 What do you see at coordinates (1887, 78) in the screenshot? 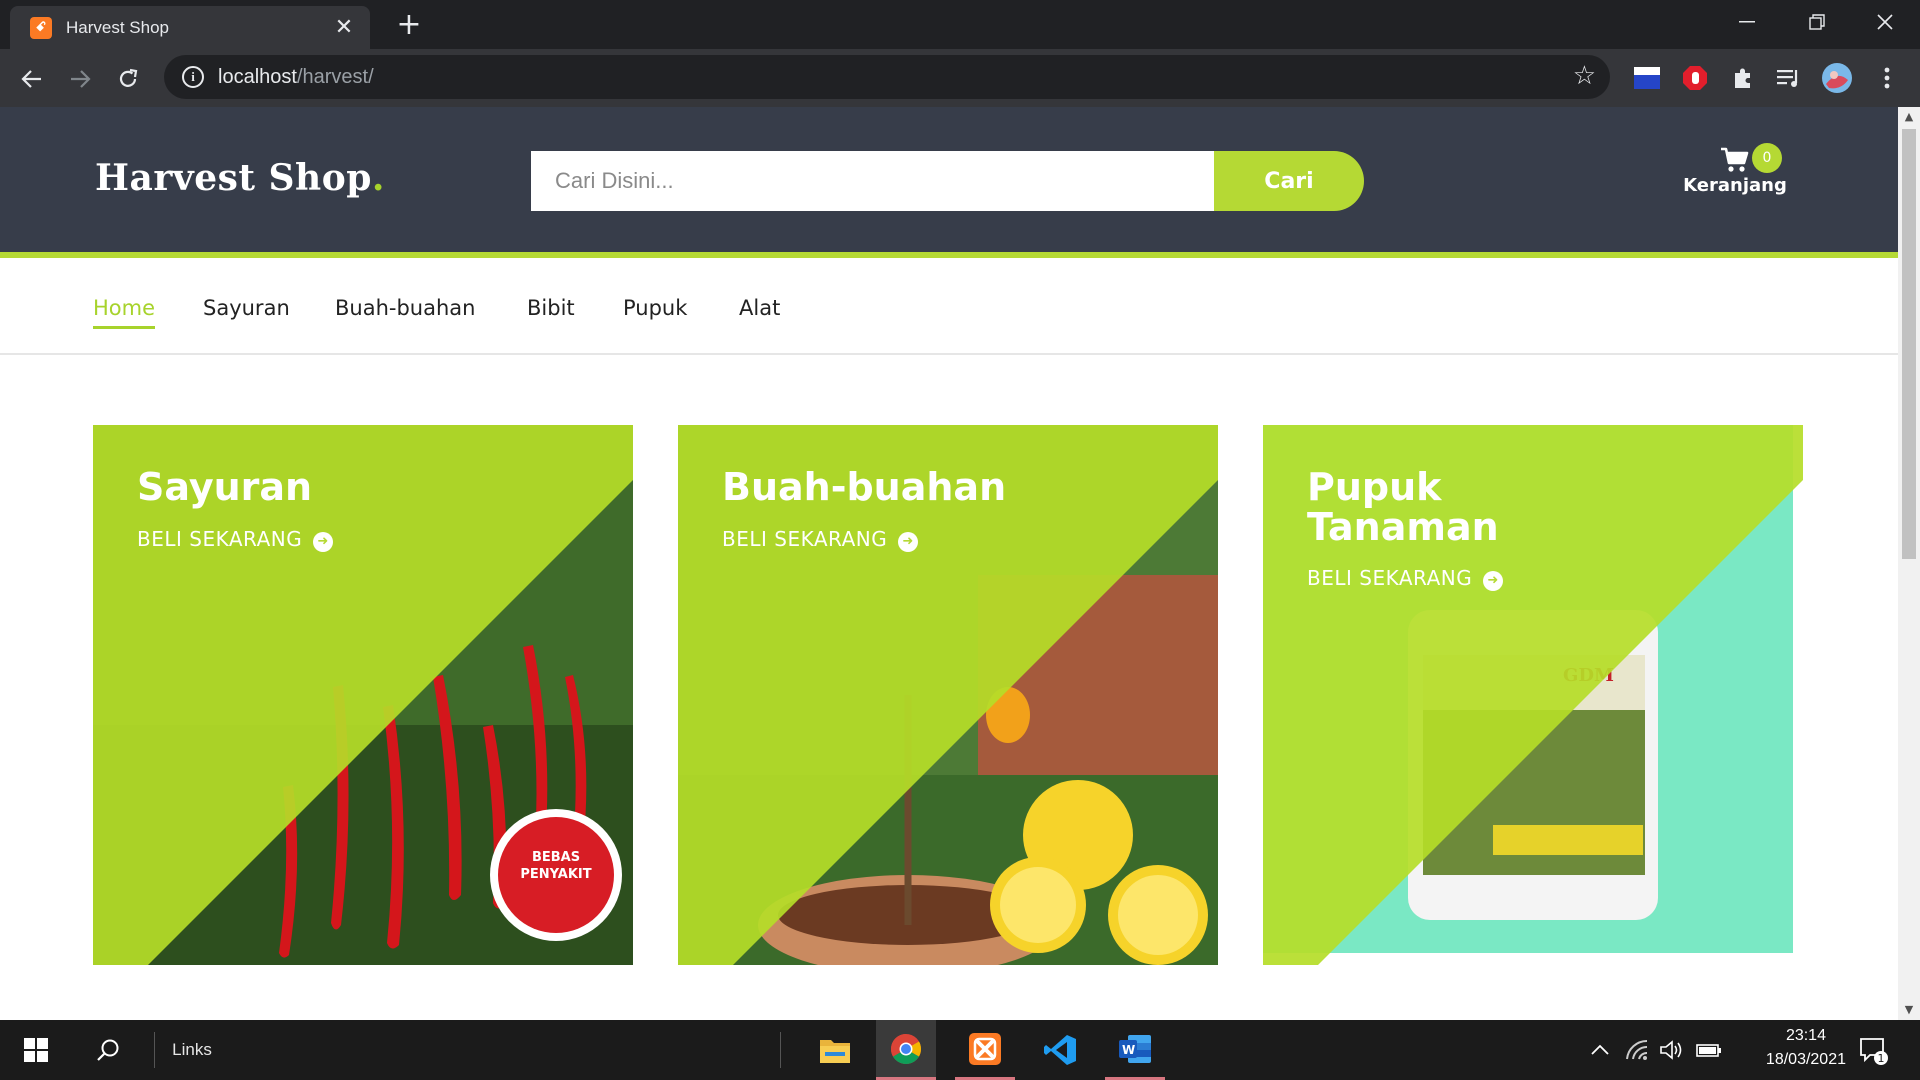
I see `browser-menu-icon` at bounding box center [1887, 78].